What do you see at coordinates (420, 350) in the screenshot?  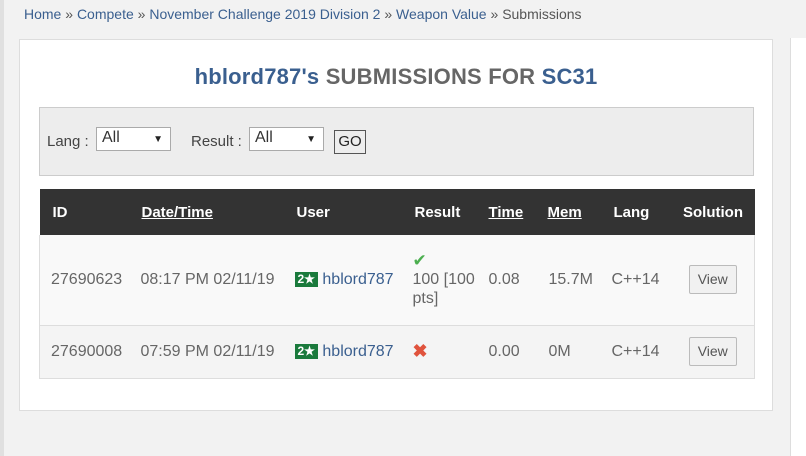 I see `cross-icon: ✖` at bounding box center [420, 350].